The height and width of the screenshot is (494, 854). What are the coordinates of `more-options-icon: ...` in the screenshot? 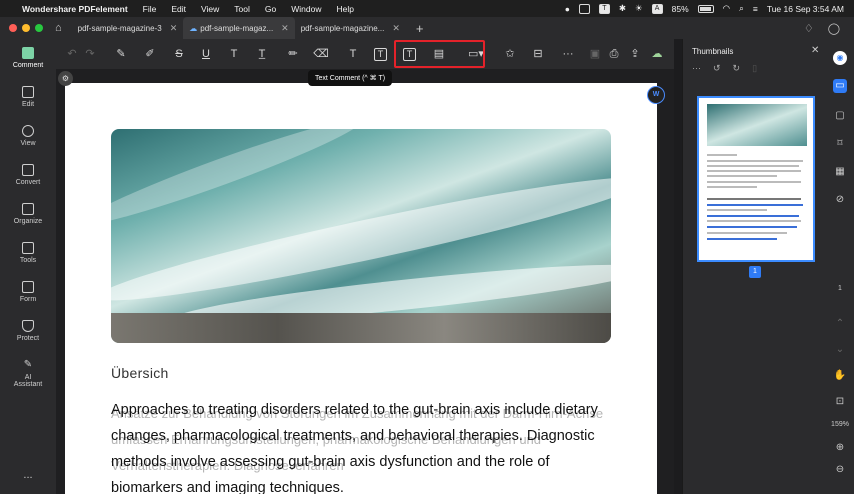 It's located at (28, 475).